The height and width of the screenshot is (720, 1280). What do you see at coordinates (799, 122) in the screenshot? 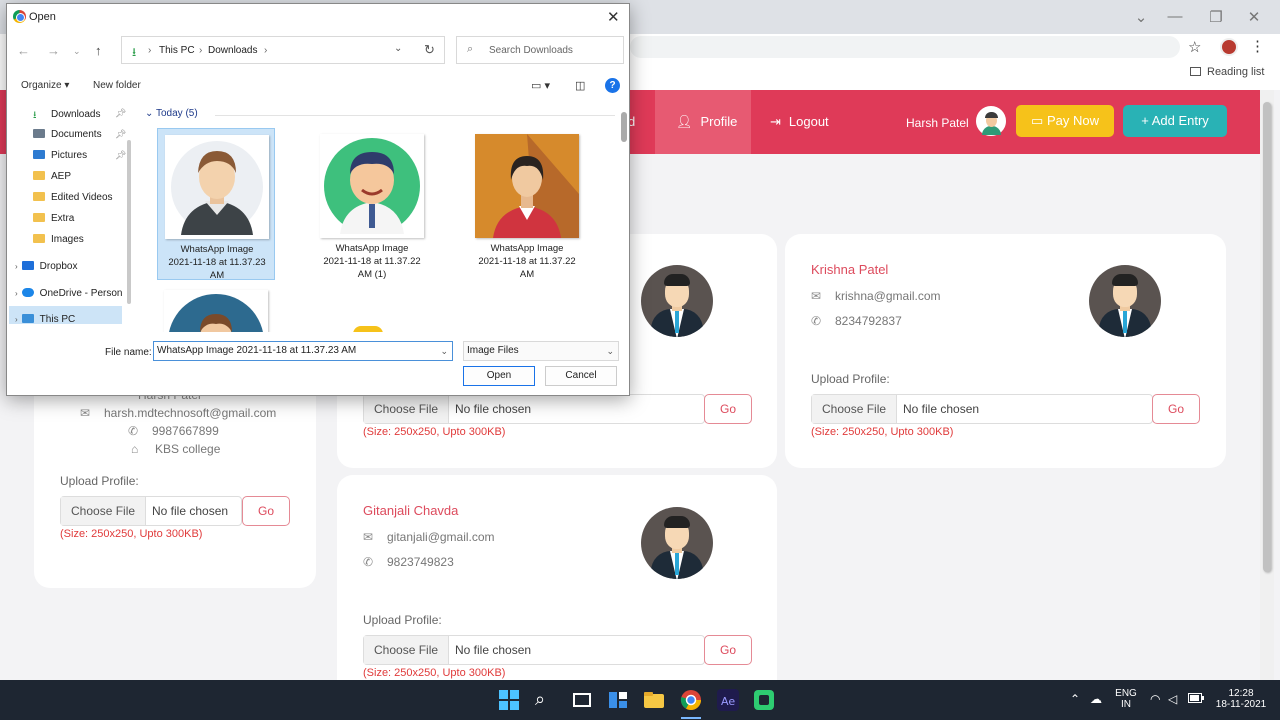
I see `nav-item-logout: ⇥ Logout` at bounding box center [799, 122].